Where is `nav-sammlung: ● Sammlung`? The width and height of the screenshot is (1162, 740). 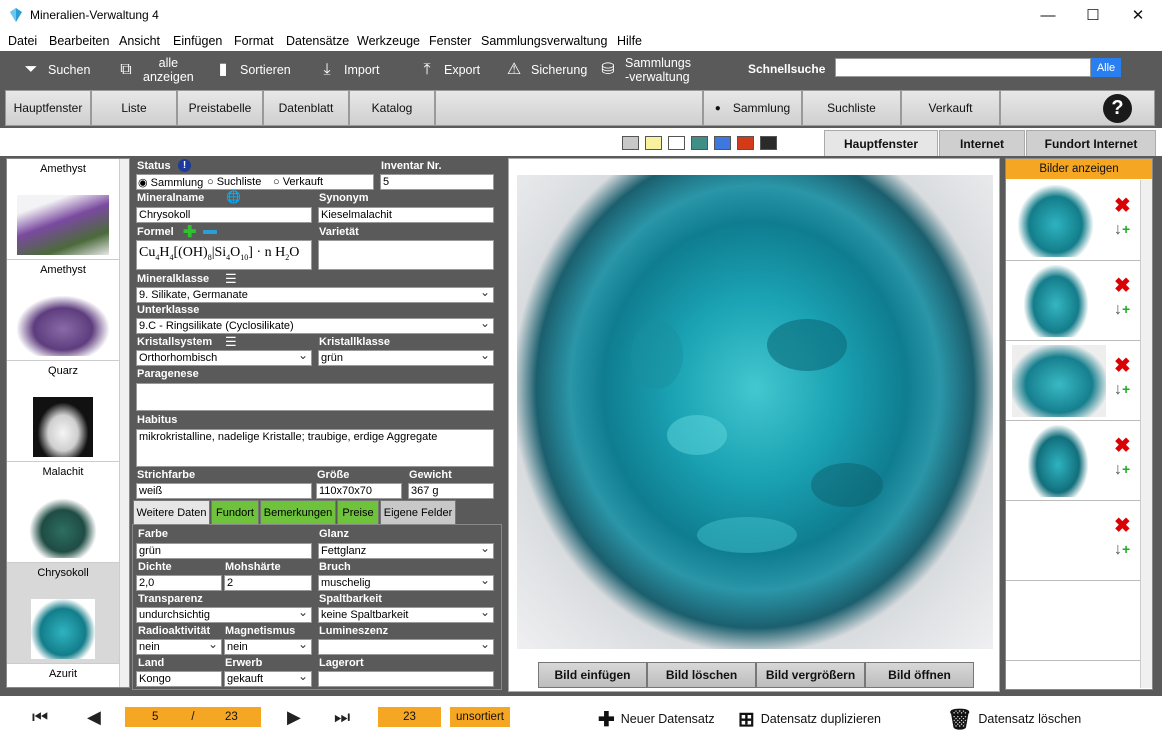 nav-sammlung: ● Sammlung is located at coordinates (752, 108).